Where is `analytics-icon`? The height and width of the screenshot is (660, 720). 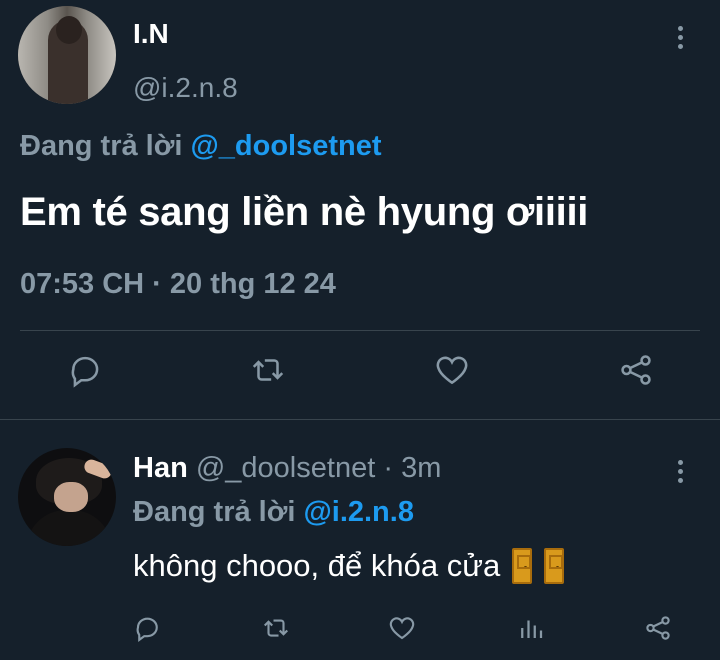
analytics-icon is located at coordinates (531, 628).